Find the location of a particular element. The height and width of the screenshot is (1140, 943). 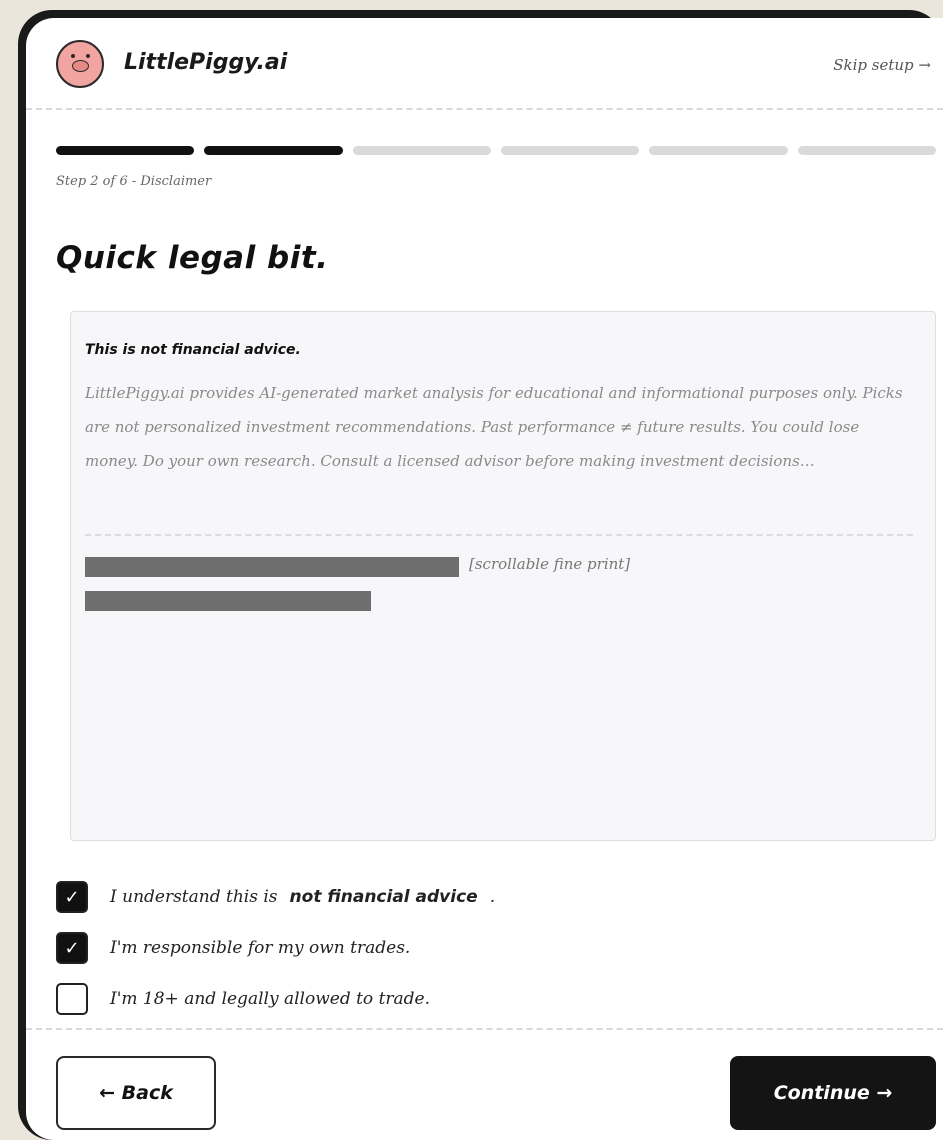

step-label: Step 2 of 6 - Disclaimer is located at coordinates (134, 181).